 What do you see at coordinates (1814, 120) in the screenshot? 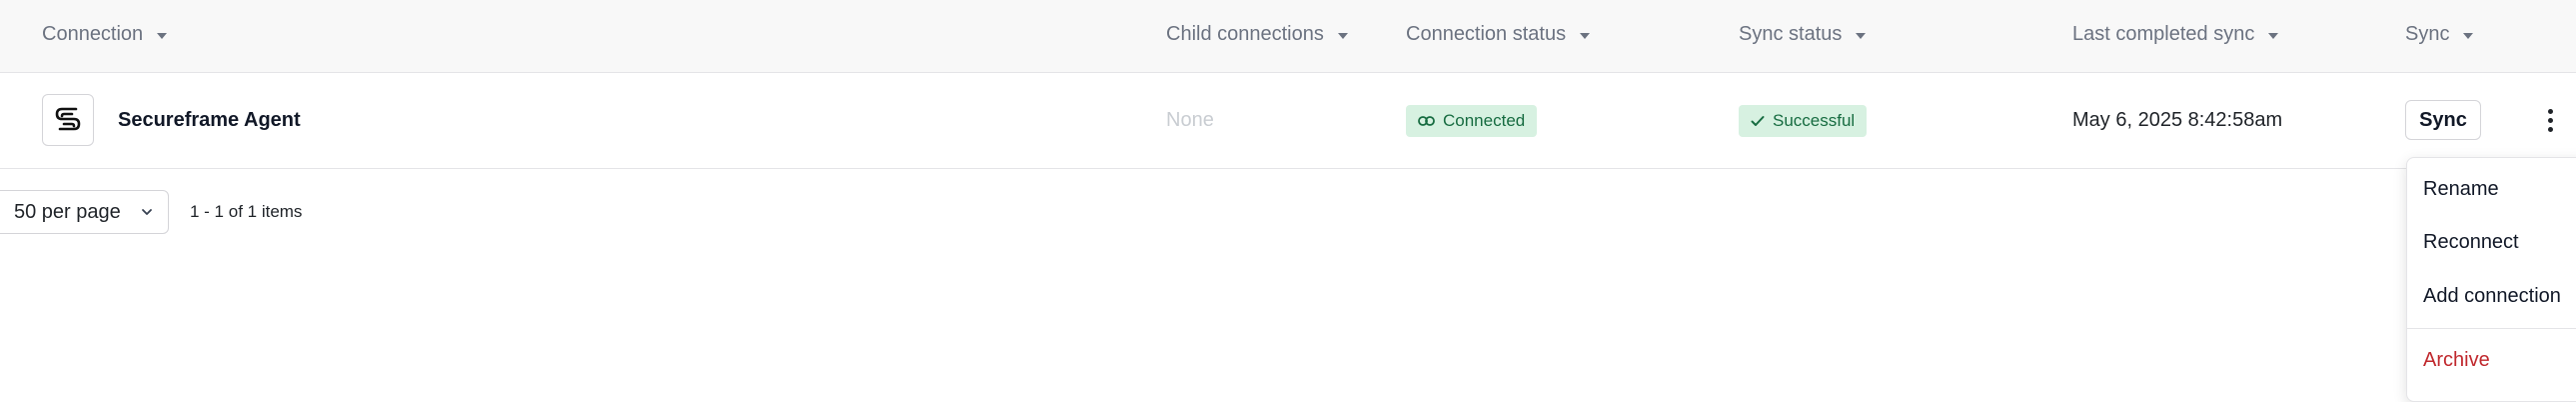
I see `sync-status-text: Successful` at bounding box center [1814, 120].